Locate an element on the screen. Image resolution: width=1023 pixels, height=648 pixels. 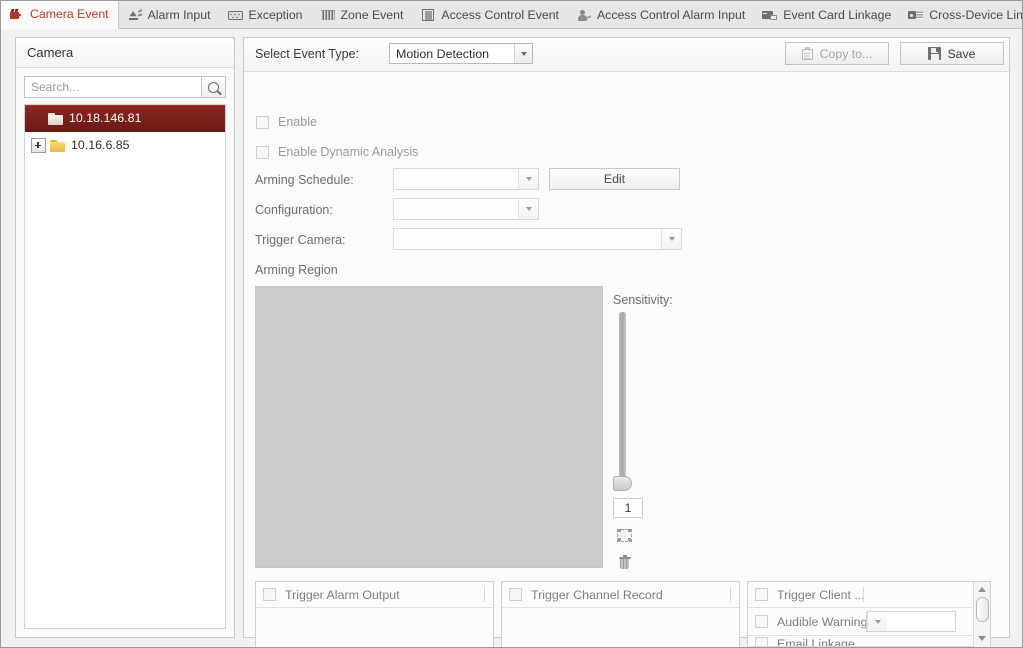
delete-region-button is located at coordinates (624, 562).